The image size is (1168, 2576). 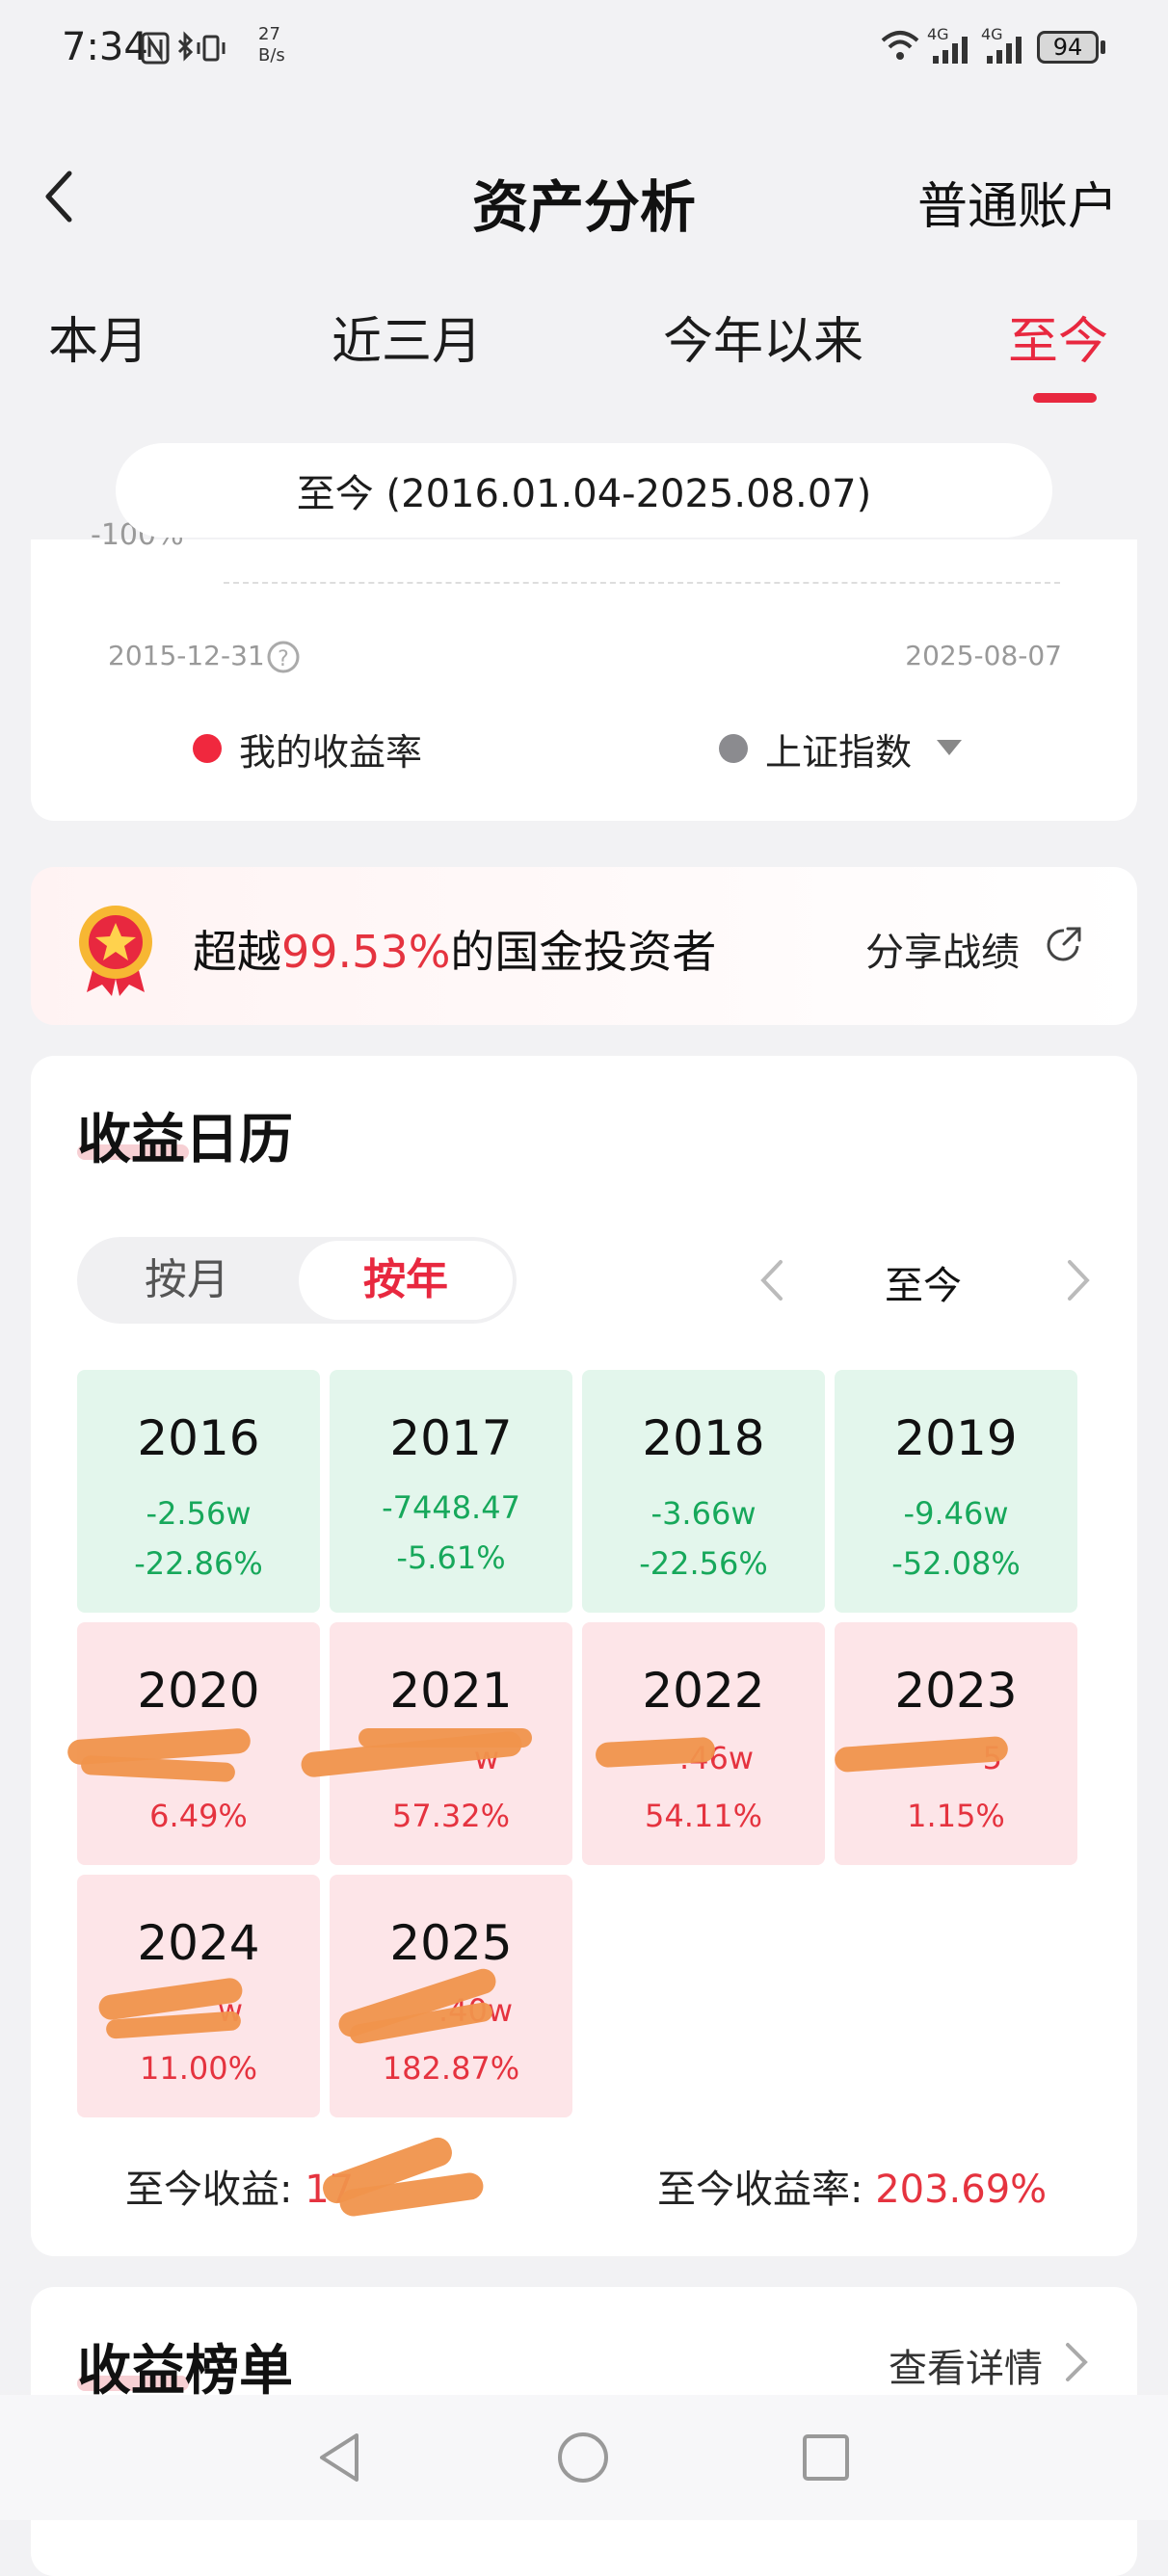 I want to click on year-cell-2020: 2020 6.49%, so click(x=193, y=1744).